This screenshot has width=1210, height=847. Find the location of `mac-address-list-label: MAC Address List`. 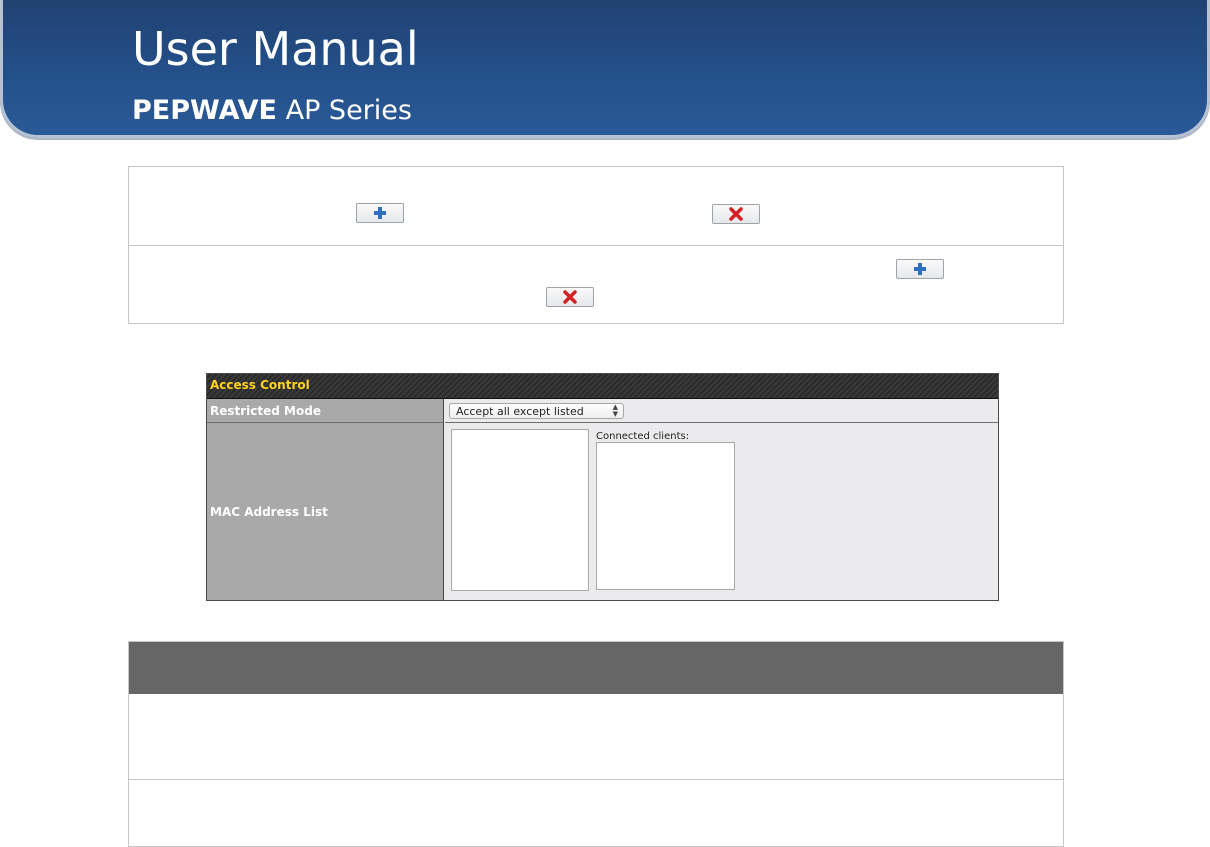

mac-address-list-label: MAC Address List is located at coordinates (269, 512).